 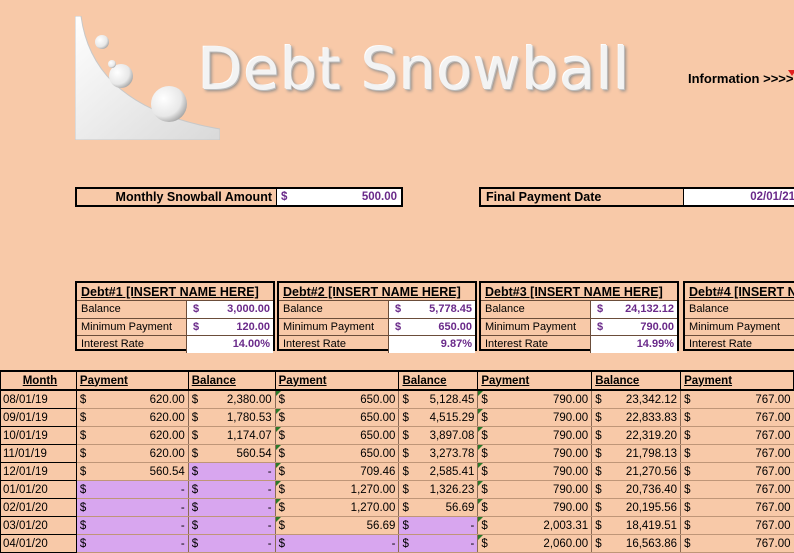 I want to click on cell-value: 767.00, so click(x=773, y=489).